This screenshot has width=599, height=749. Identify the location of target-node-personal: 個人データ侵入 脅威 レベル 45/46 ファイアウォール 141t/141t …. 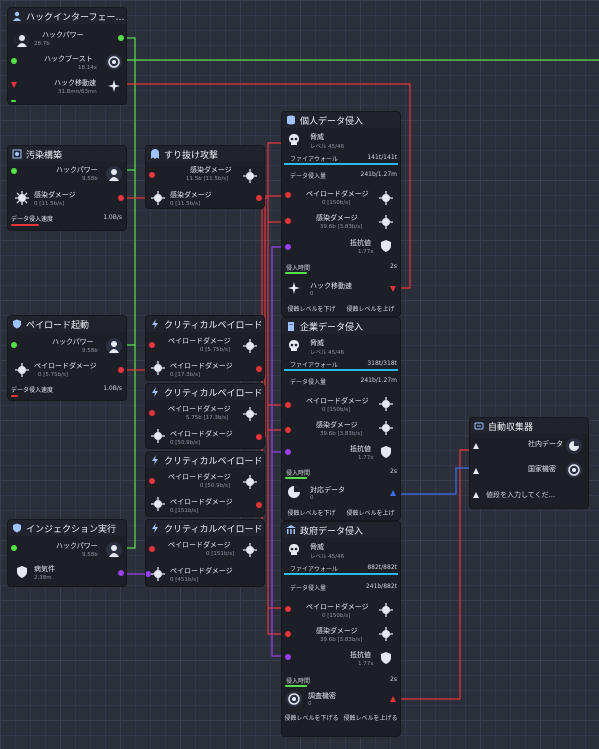
(341, 214).